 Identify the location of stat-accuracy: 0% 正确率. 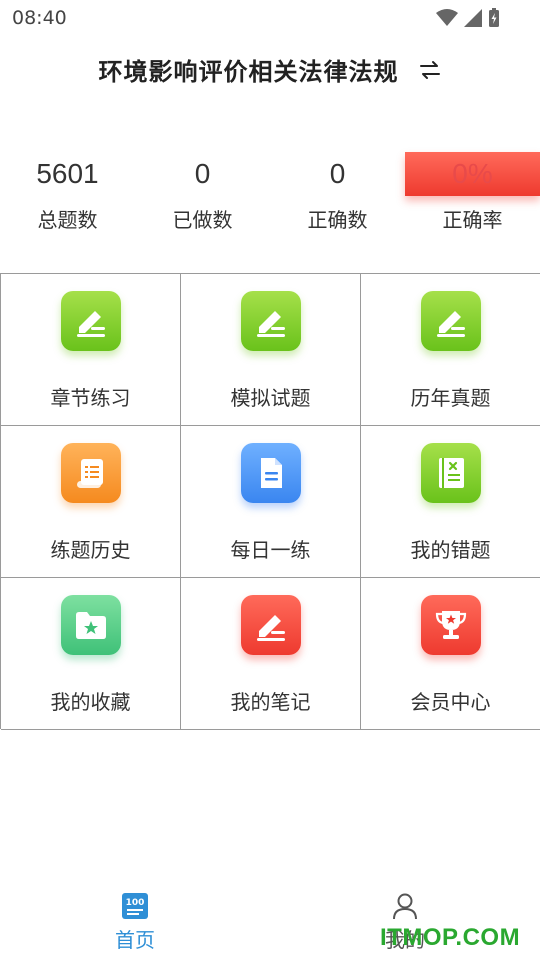
(472, 202).